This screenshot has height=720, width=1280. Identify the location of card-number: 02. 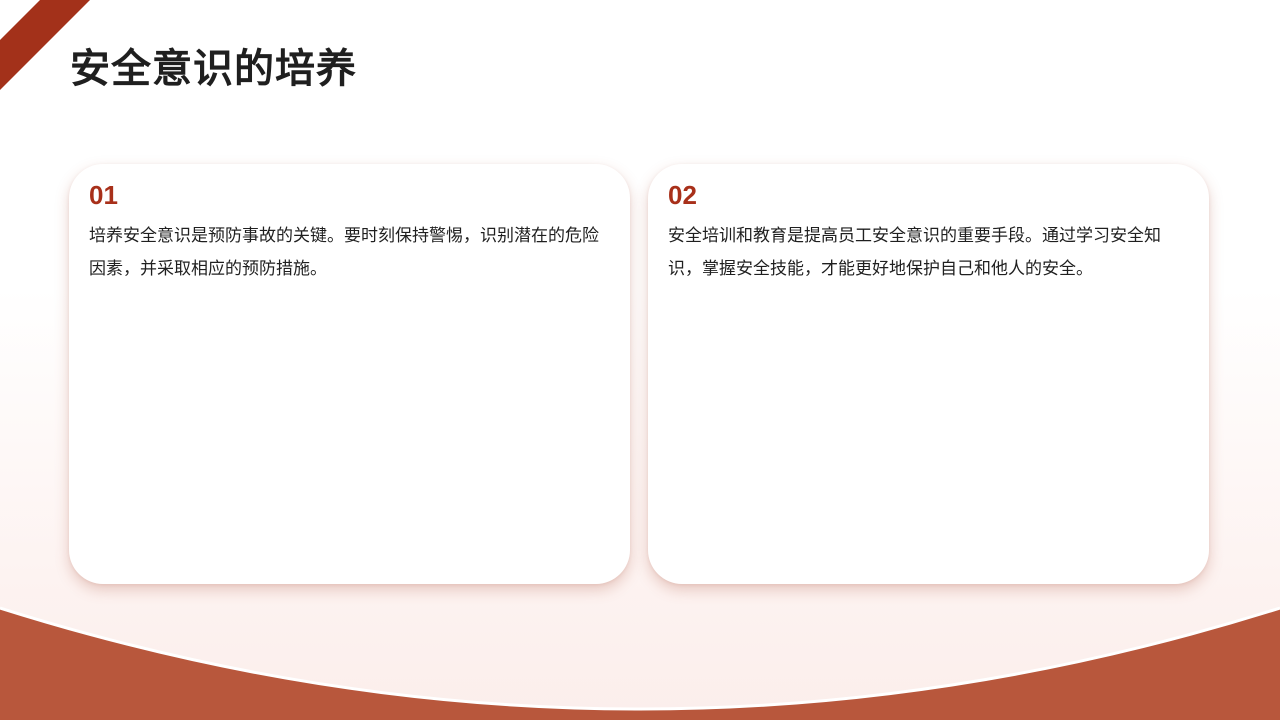
(682, 195).